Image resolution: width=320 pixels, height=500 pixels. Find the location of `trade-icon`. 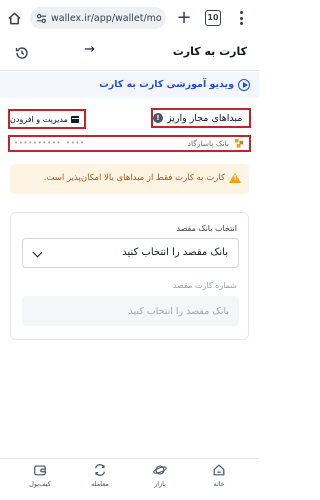

trade-icon is located at coordinates (100, 470).